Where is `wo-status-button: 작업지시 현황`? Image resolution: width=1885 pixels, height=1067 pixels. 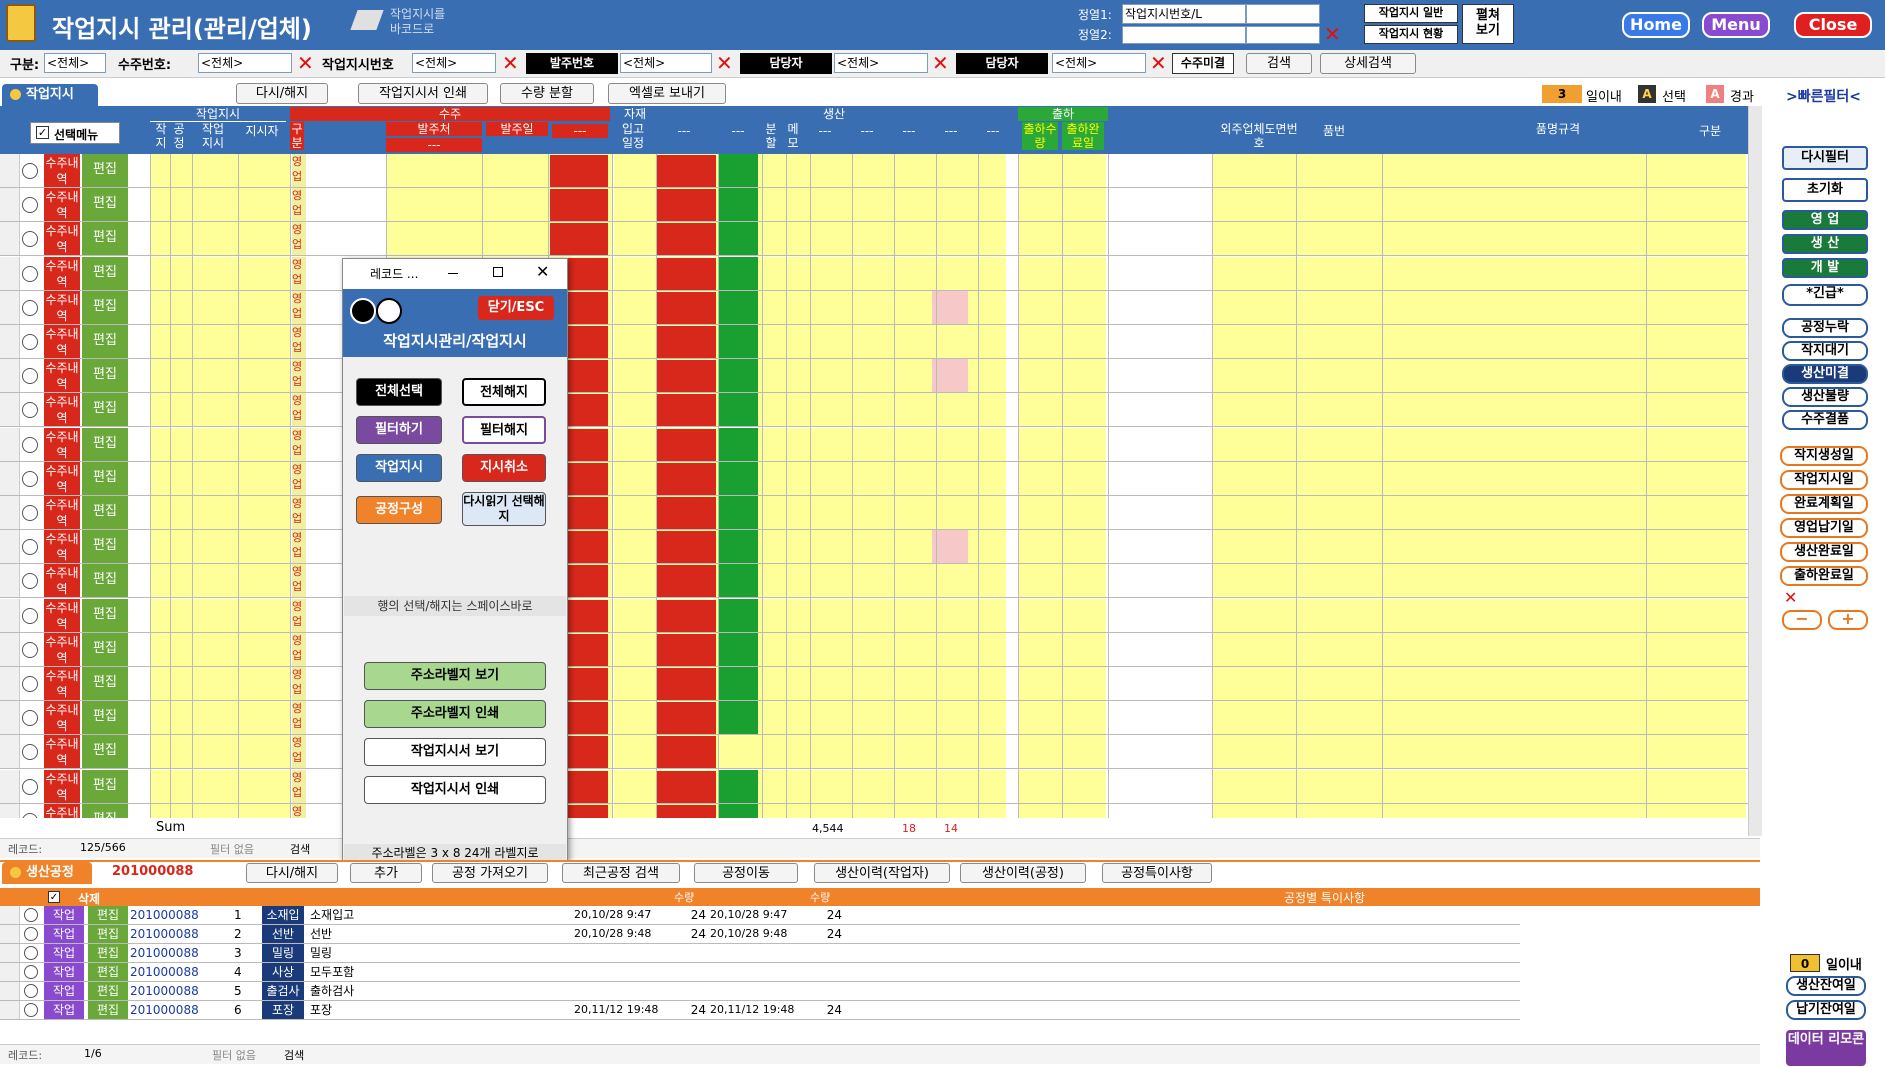 wo-status-button: 작업지시 현황 is located at coordinates (1411, 34).